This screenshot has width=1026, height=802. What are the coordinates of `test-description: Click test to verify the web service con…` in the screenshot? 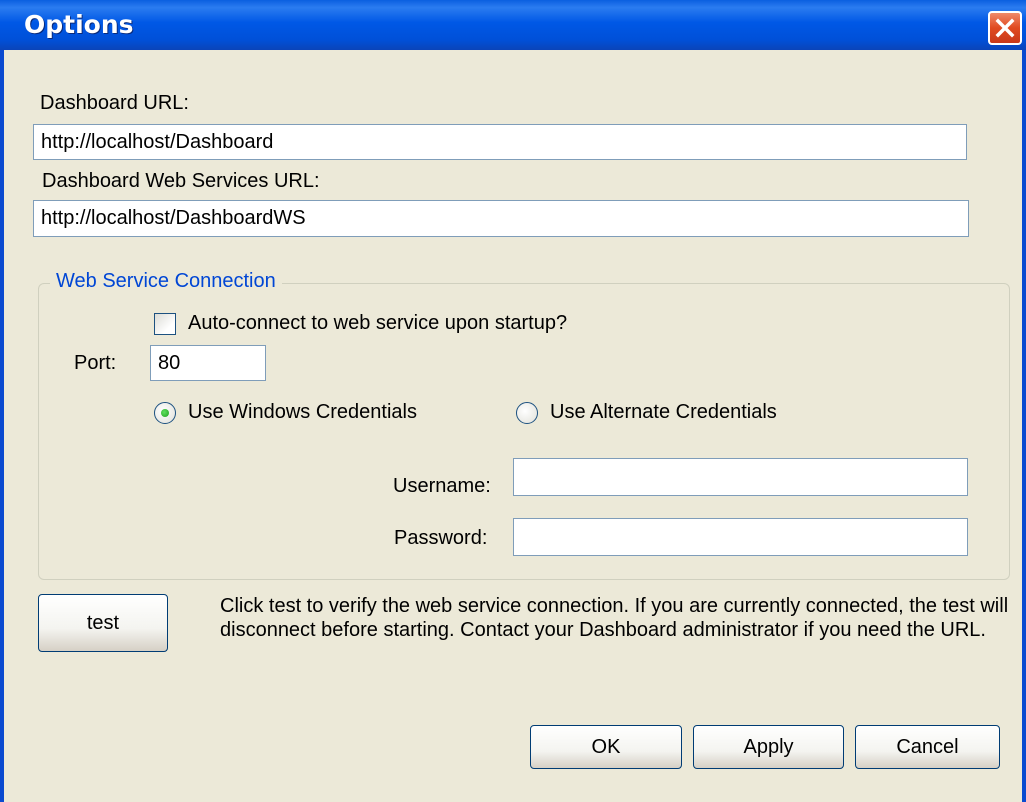 It's located at (614, 618).